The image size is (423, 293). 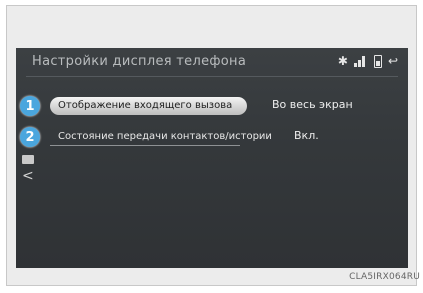 I want to click on screen-title: Настройки дисплея телефона, so click(x=139, y=61).